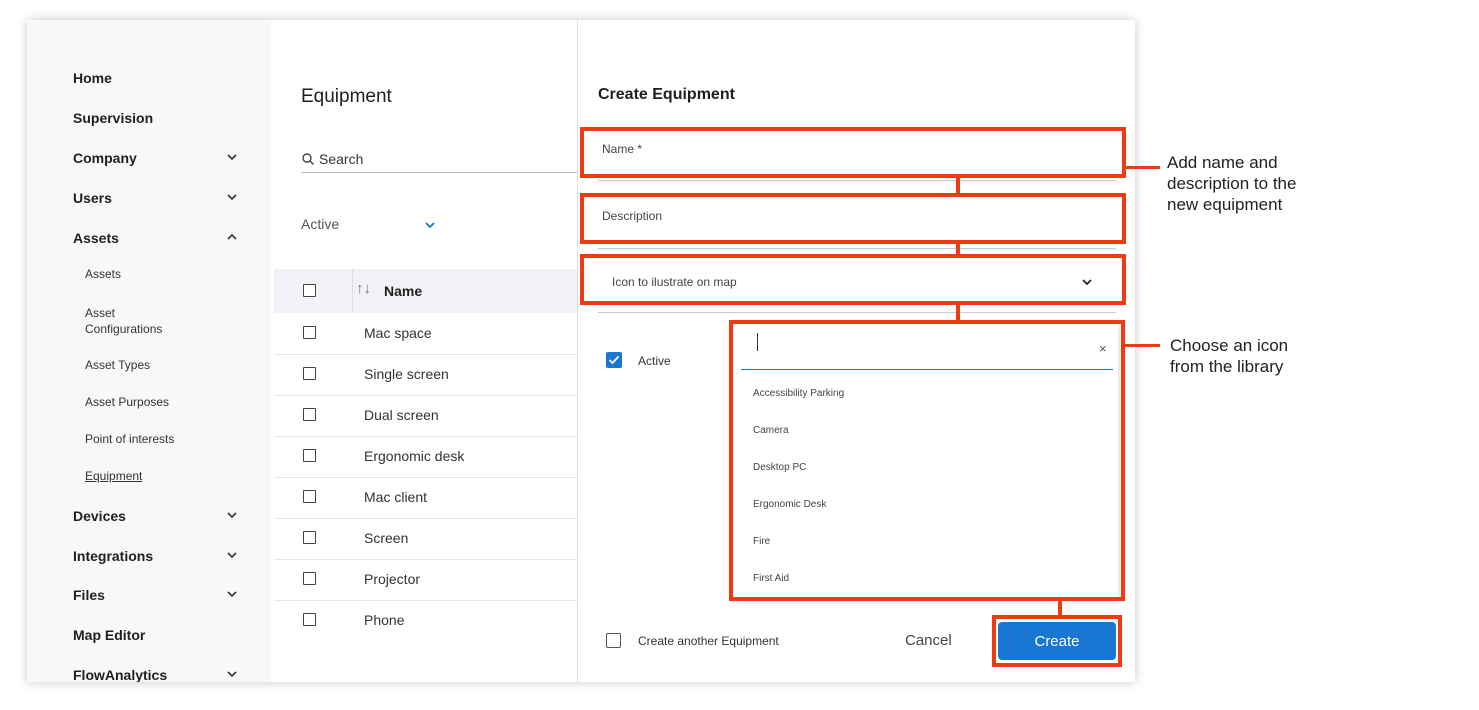 The width and height of the screenshot is (1479, 710). I want to click on table-row: Ergonomic desk, so click(425, 457).